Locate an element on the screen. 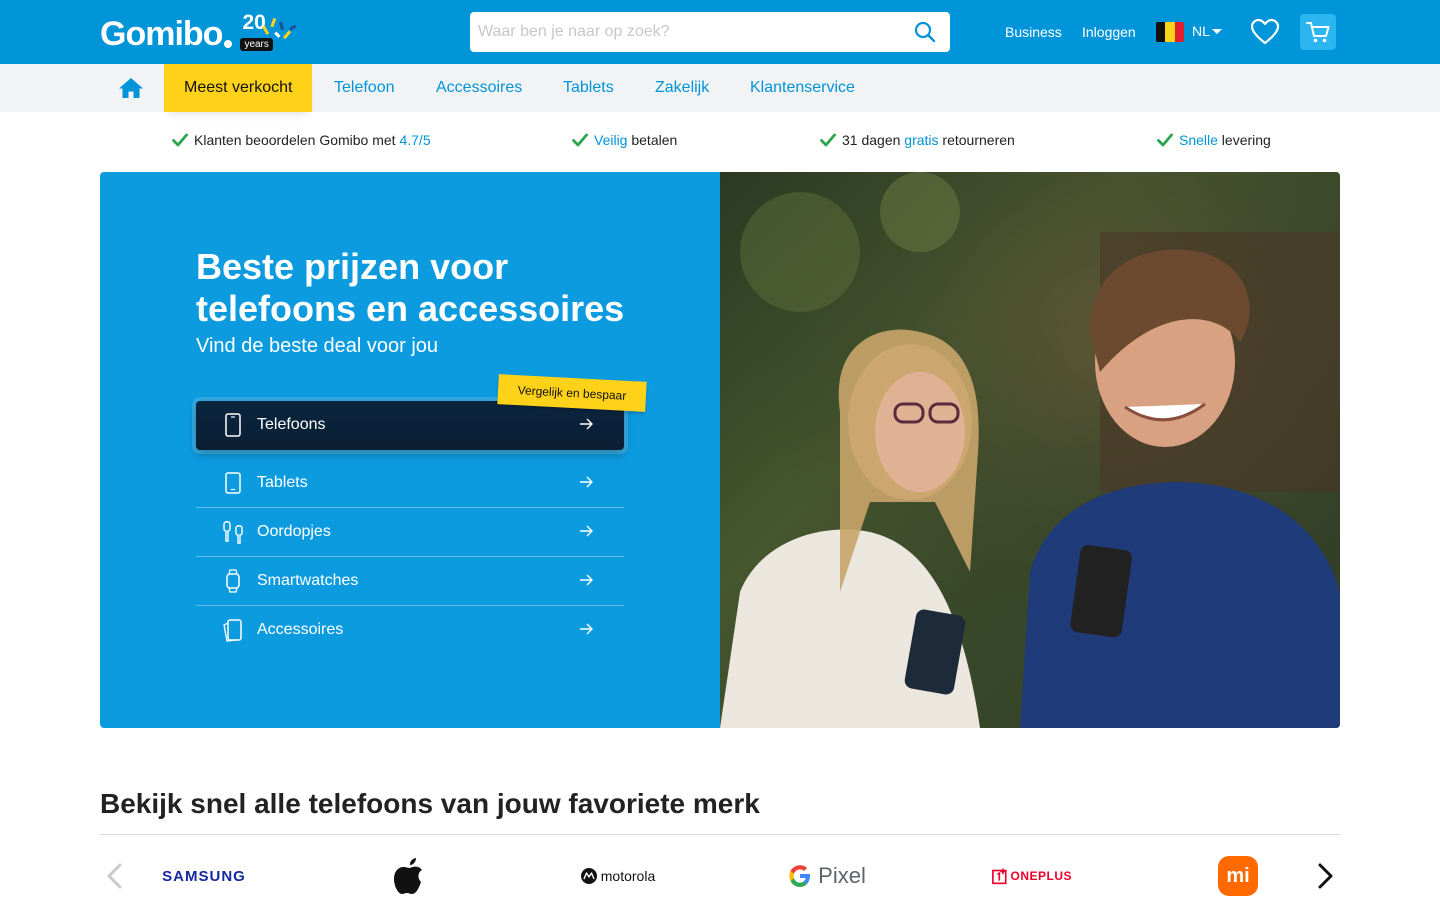 Image resolution: width=1440 pixels, height=900 pixels. usp-text: Klanten beoordelen Gomibo met 4.7/5 is located at coordinates (312, 140).